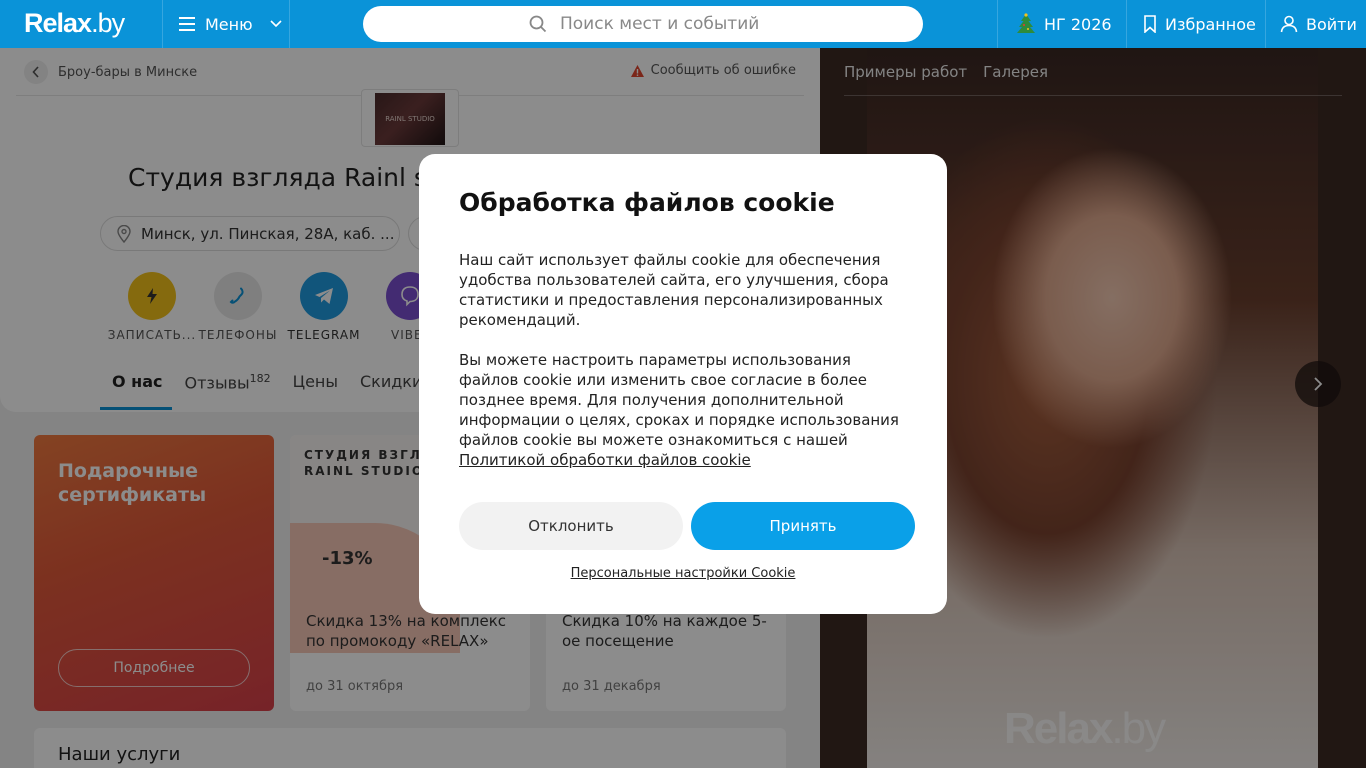 Image resolution: width=1366 pixels, height=768 pixels. Describe the element at coordinates (1289, 24) in the screenshot. I see `user-icon` at that location.